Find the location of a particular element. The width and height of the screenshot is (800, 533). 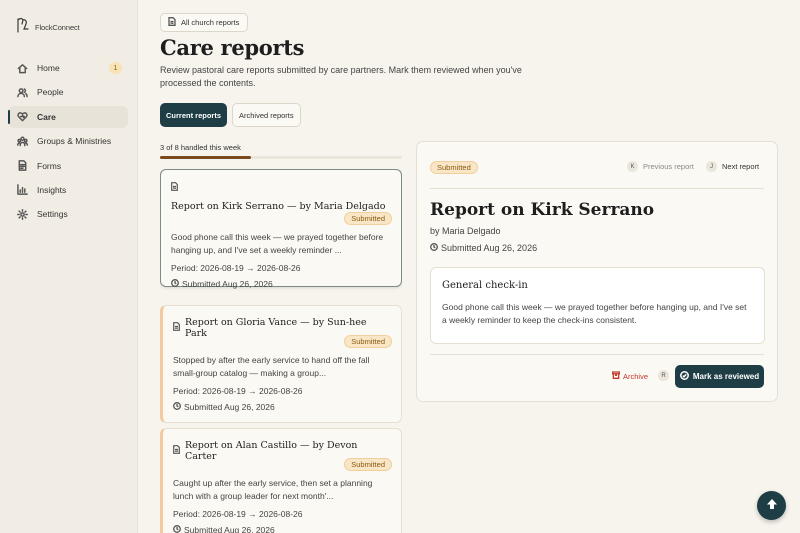

groups-icon is located at coordinates (22, 141).